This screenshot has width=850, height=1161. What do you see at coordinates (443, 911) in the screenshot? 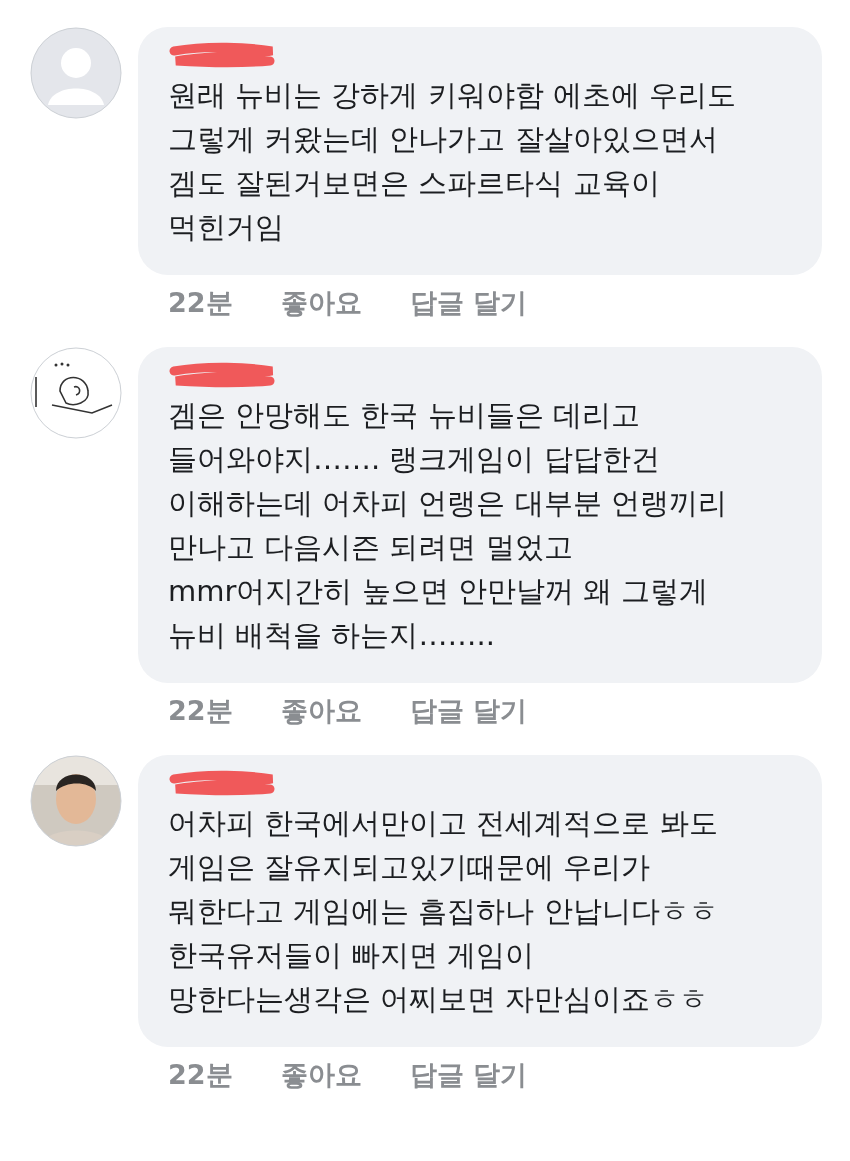
I see `comment-text: 어차피 한국에서만이고 전세계적으로 봐도 게임은 잘유지되고있기때문에 우리가 뭐한다고 게임에는 흠집하나 안납니다ㅎㅎ 한국유저들이 빠지면 게임이 망한다는생각은 어찌보면 자만심이죠ㅎㅎ` at bounding box center [443, 911].